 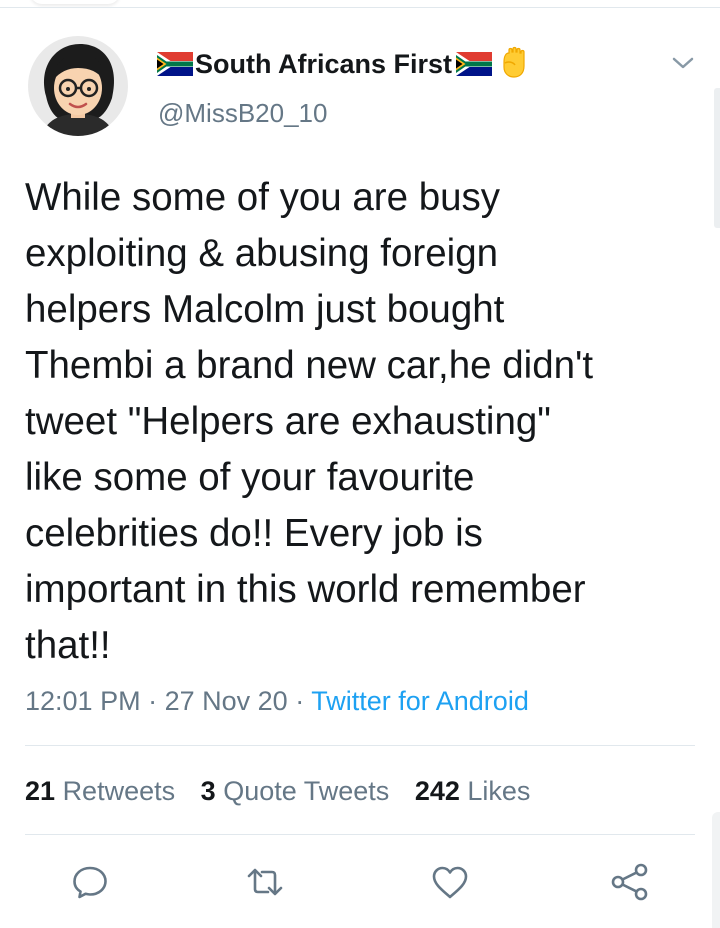 I want to click on chevron-down-icon, so click(x=683, y=63).